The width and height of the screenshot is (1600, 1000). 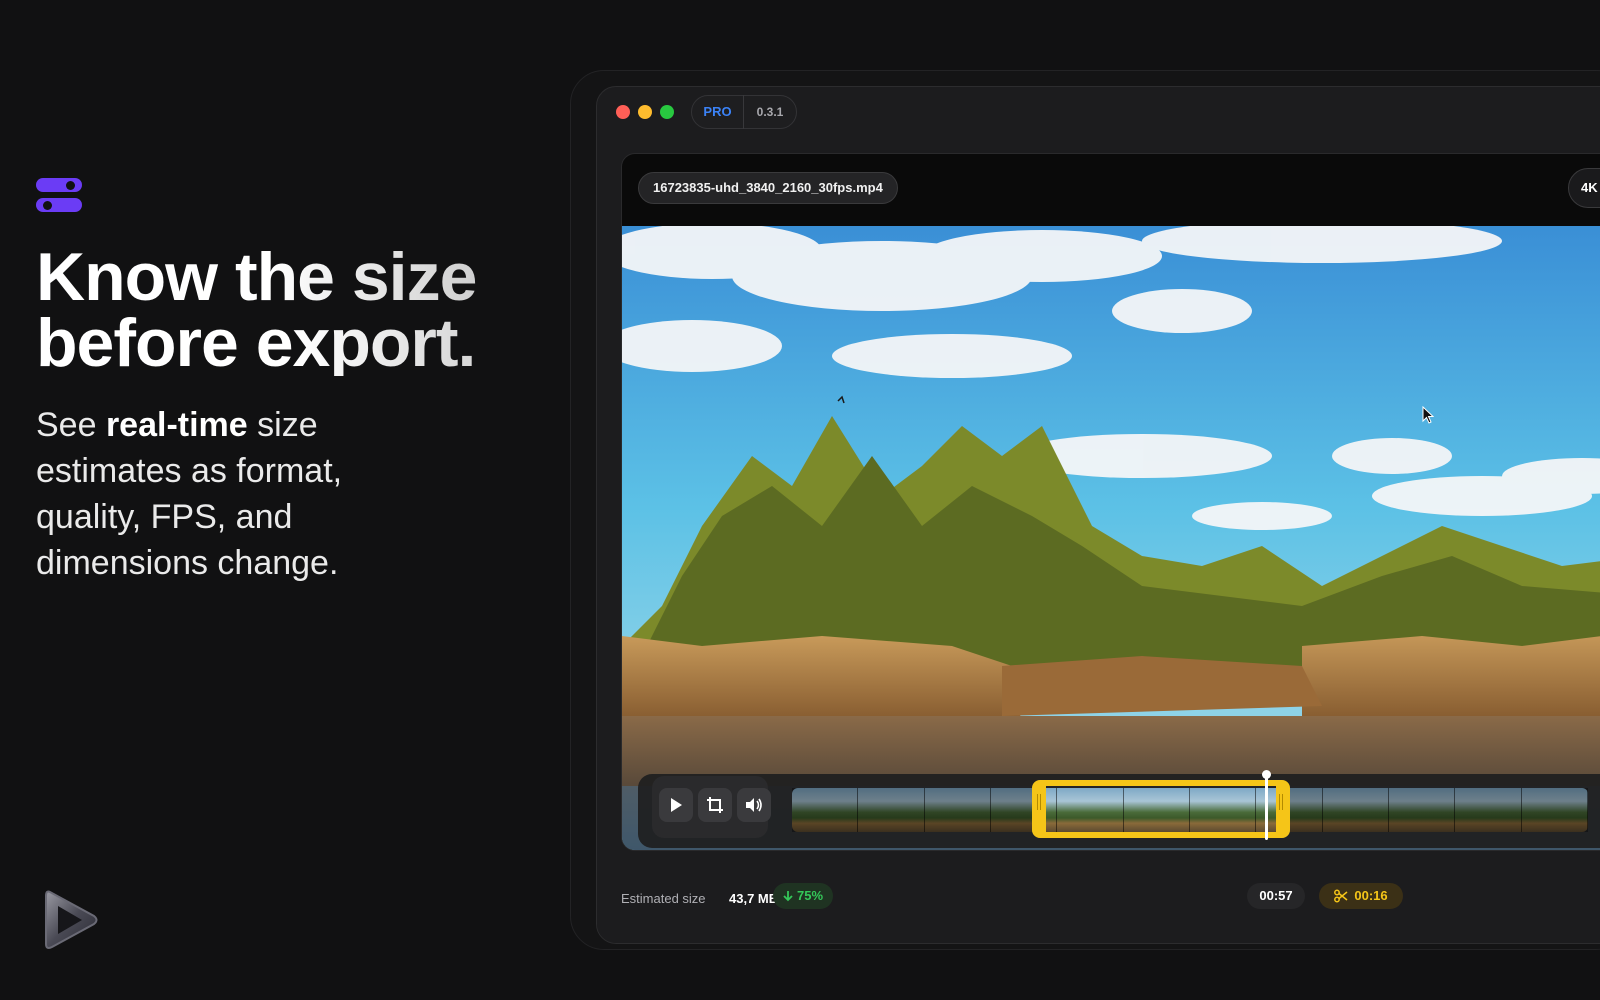 What do you see at coordinates (1098, 903) in the screenshot?
I see `status-footer: Estimated size 43,7 MB 75% 00:57 00:16` at bounding box center [1098, 903].